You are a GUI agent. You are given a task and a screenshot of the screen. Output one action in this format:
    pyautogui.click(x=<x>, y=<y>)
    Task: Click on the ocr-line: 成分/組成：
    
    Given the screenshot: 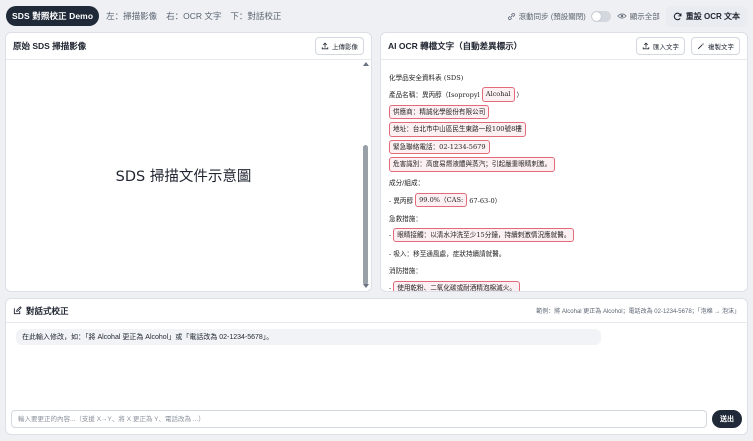 What is the action you would take?
    pyautogui.click(x=481, y=183)
    